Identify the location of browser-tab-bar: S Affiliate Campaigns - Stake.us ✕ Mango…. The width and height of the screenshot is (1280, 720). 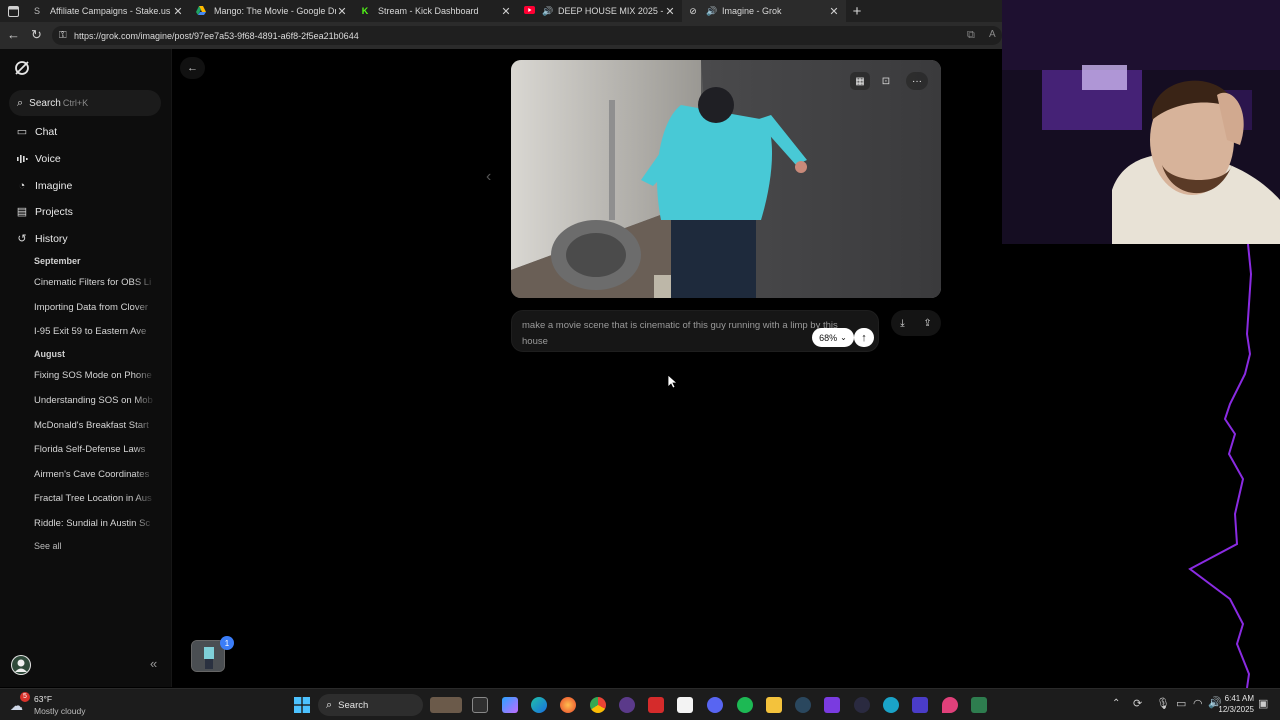
(501, 11).